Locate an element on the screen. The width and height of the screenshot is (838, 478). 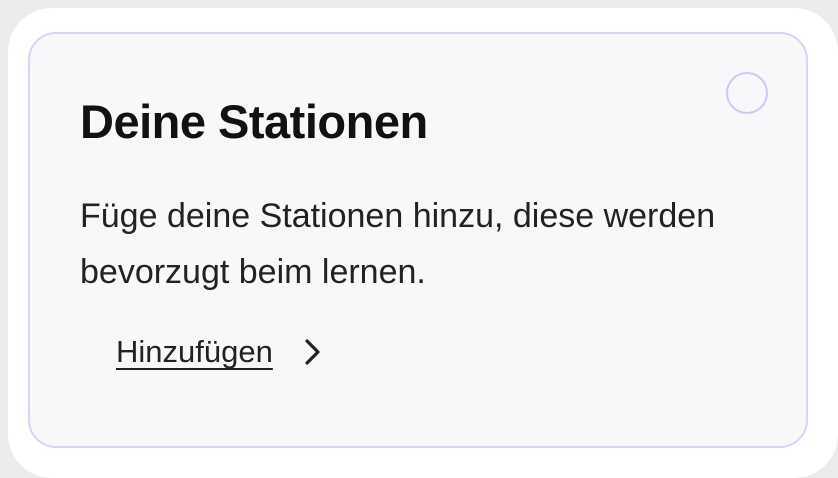
radio-circle-icon is located at coordinates (747, 93).